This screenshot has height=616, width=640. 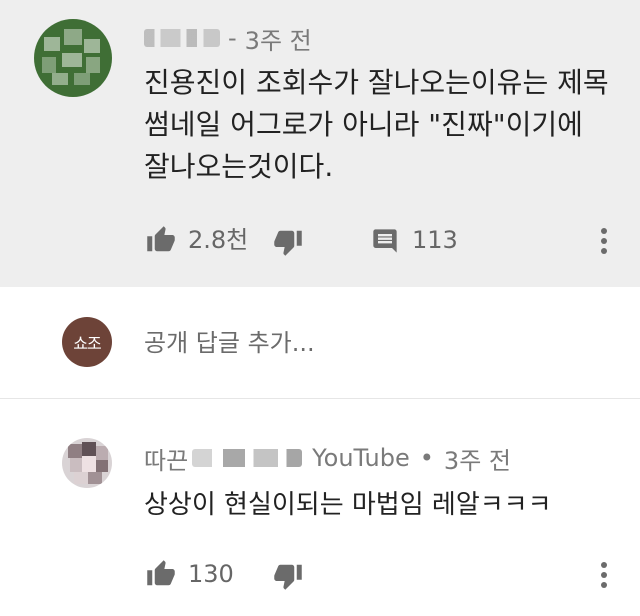 What do you see at coordinates (247, 458) in the screenshot?
I see `author-name-blurred` at bounding box center [247, 458].